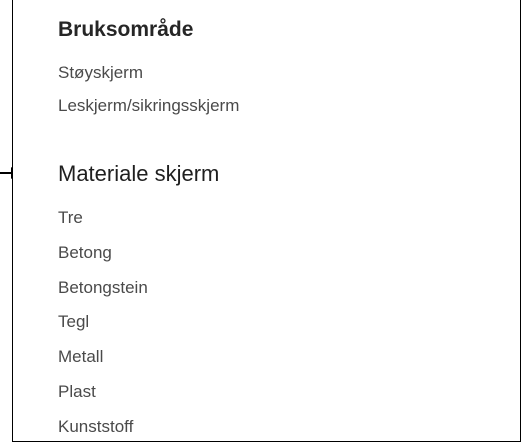 The height and width of the screenshot is (444, 524). What do you see at coordinates (85, 253) in the screenshot?
I see `filter-option-betong: Betong` at bounding box center [85, 253].